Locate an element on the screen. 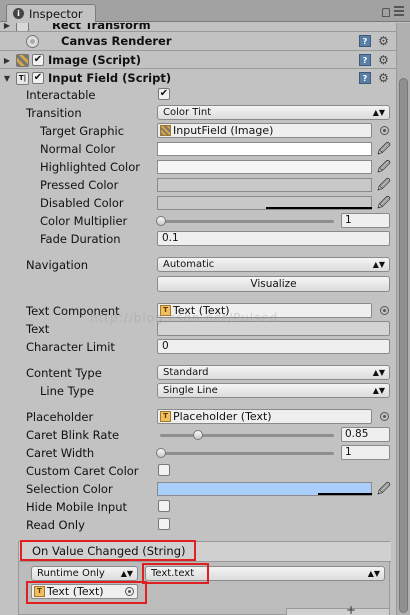  placeholder-field: T Placeholder (Text) is located at coordinates (264, 416).